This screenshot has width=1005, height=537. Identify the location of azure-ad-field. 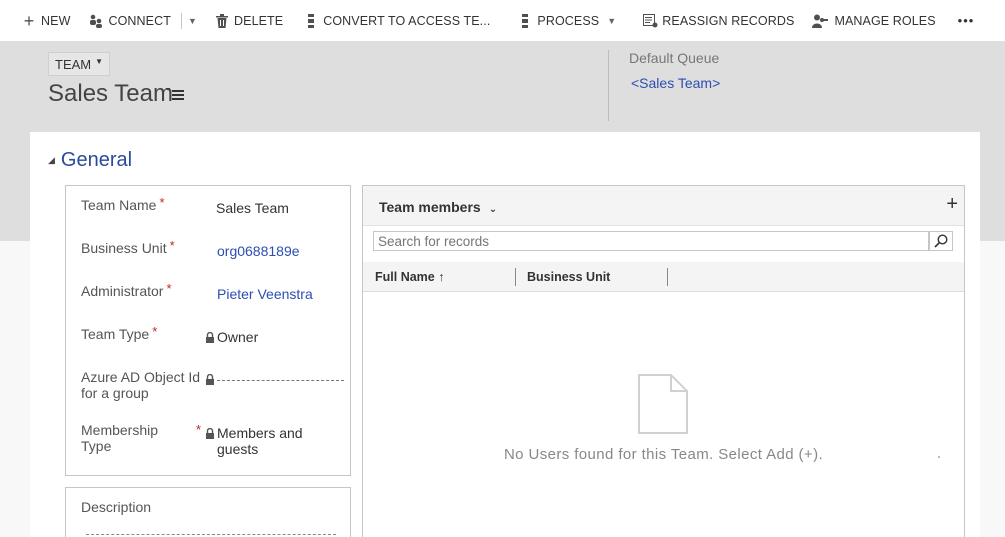
(274, 379).